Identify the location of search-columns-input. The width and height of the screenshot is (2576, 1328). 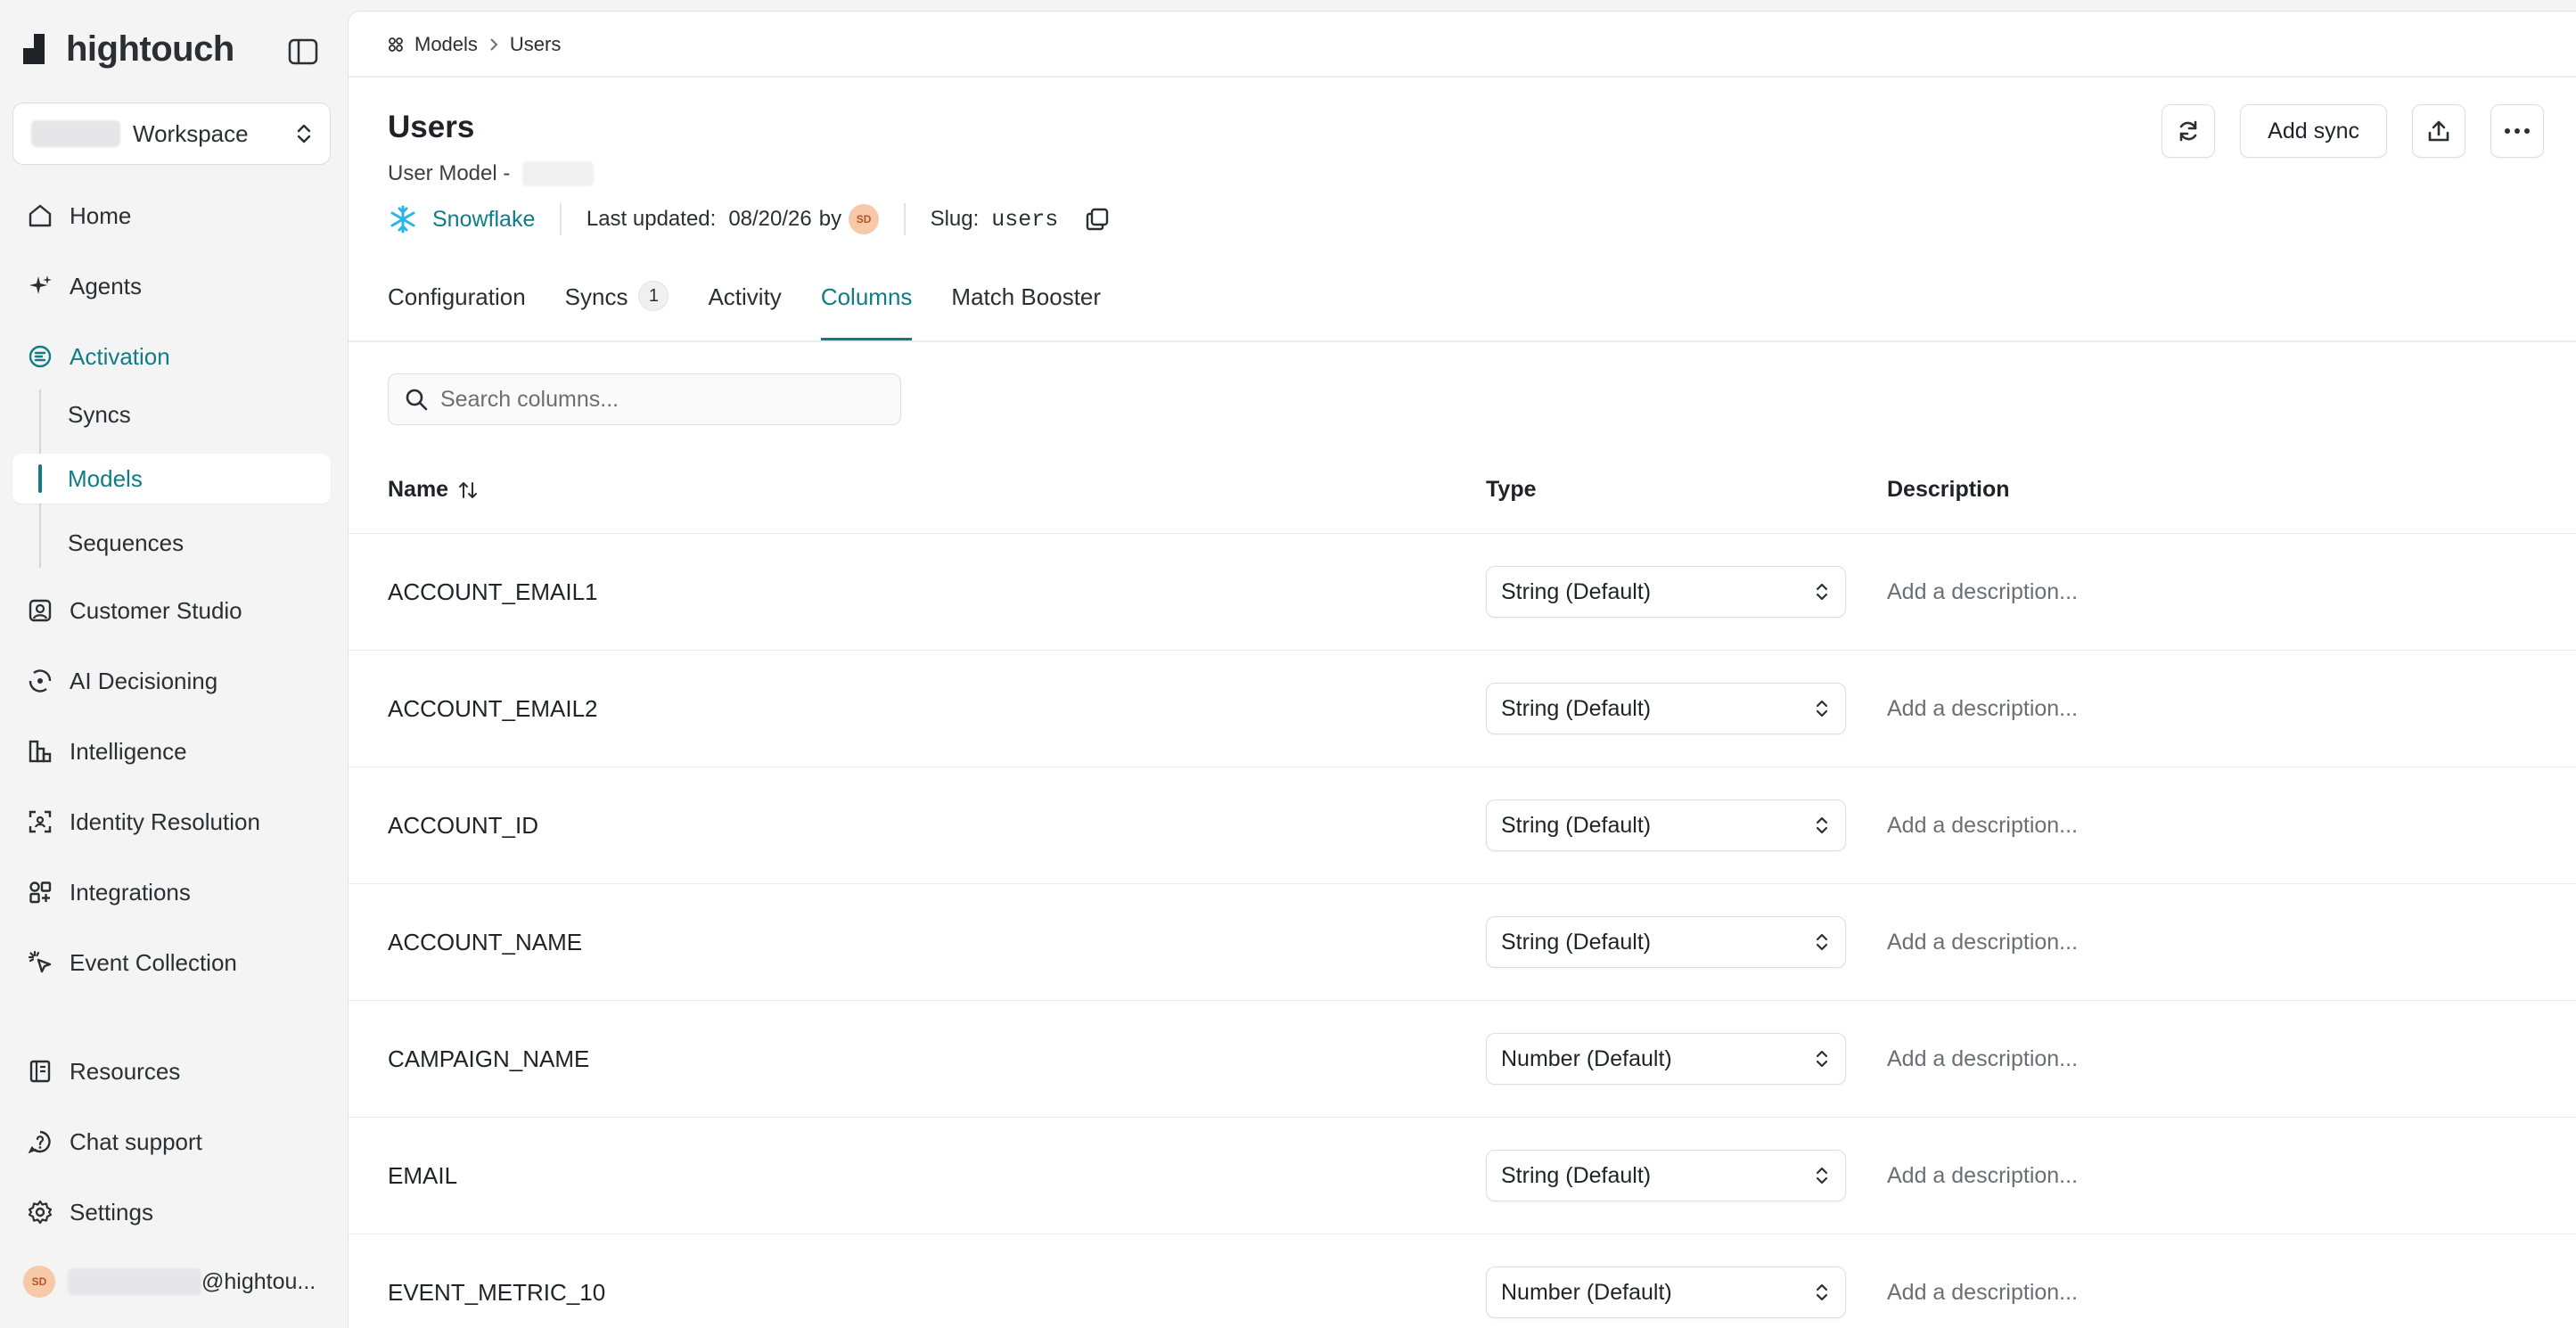
(654, 399).